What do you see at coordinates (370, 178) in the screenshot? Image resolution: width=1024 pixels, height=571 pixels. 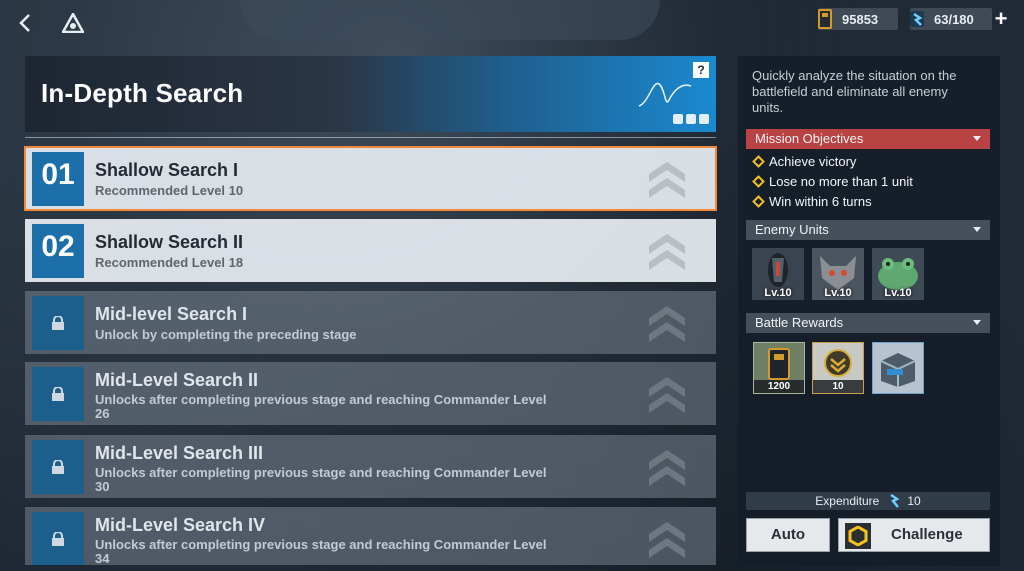 I see `stage-item-shallow-search-1: 01 Shallow Search I Recommended Level 10` at bounding box center [370, 178].